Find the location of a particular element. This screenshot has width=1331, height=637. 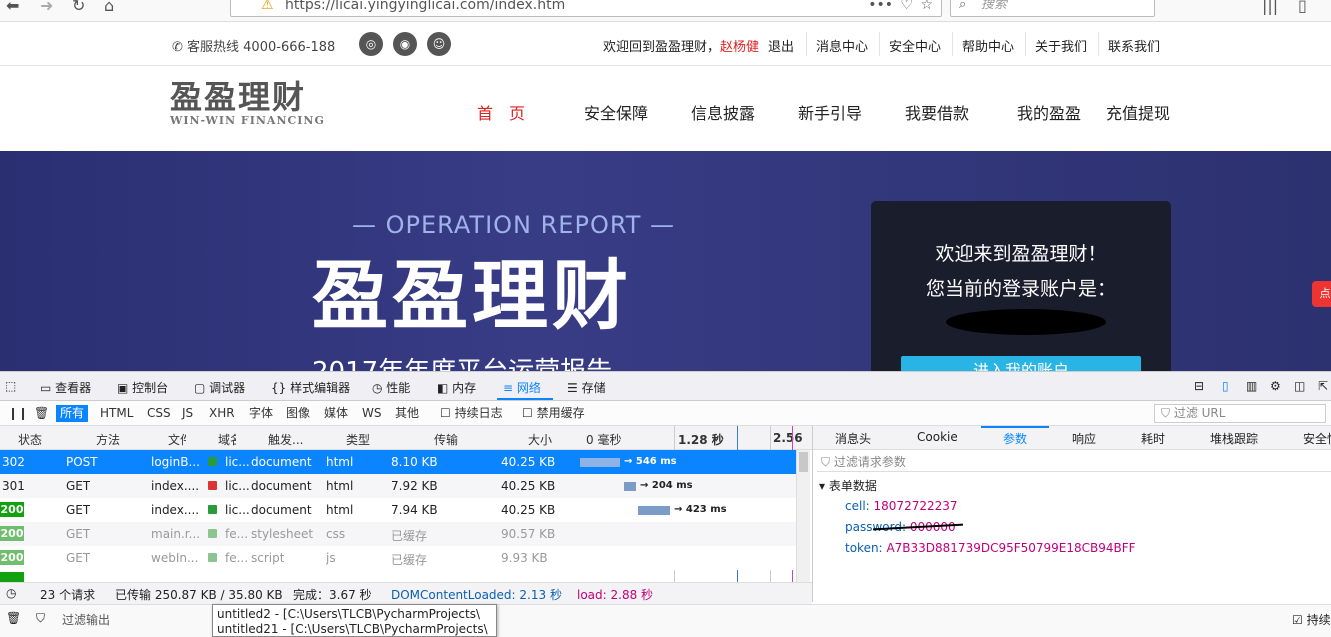

scrollbar-thumb is located at coordinates (803, 462).